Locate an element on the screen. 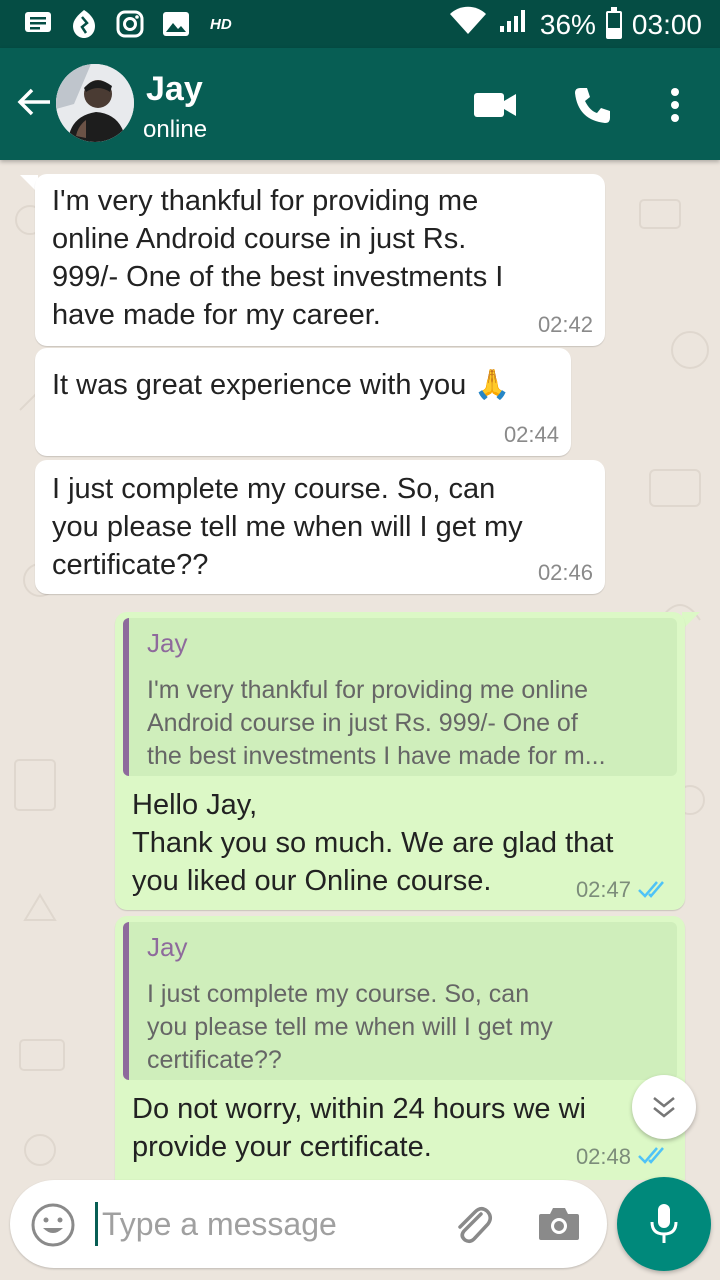 This screenshot has height=1280, width=720. message-line: I just complete my course. So, can is located at coordinates (274, 489).